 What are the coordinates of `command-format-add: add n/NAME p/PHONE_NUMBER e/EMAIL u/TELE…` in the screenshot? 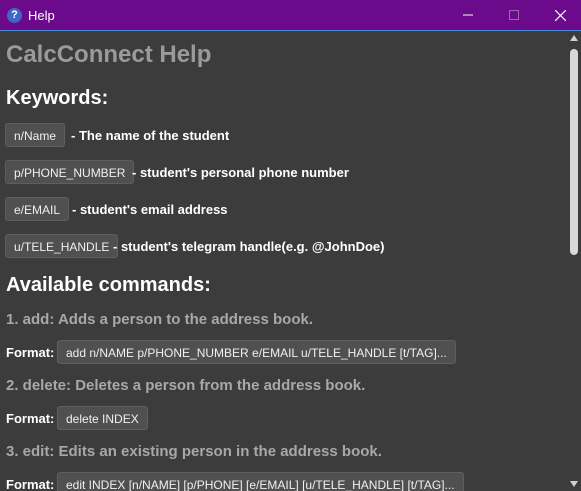 It's located at (256, 352).